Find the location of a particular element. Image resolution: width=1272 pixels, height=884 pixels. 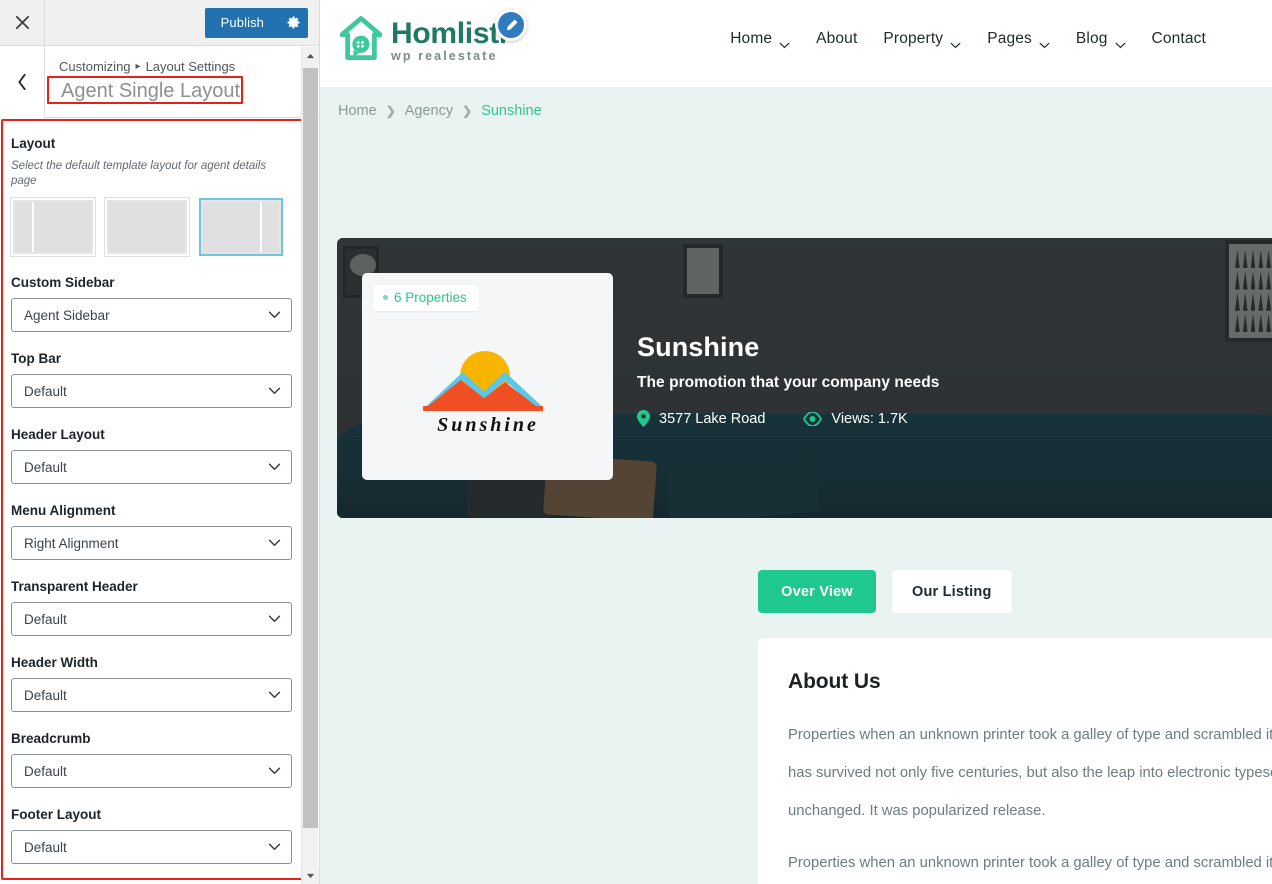

tab-over-view: Over View is located at coordinates (817, 591).